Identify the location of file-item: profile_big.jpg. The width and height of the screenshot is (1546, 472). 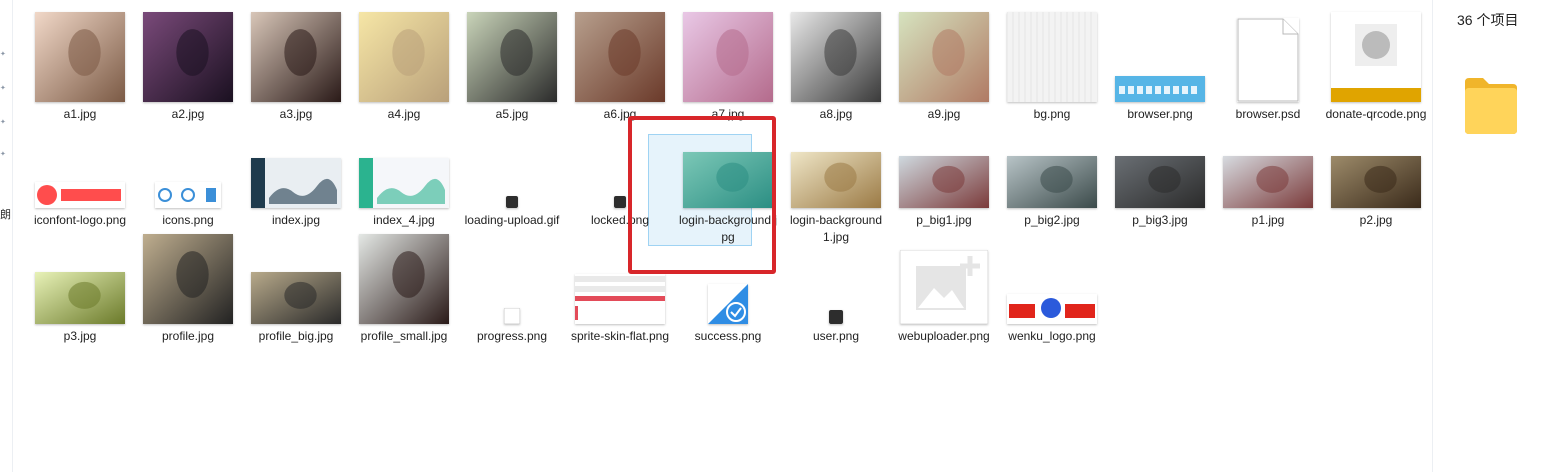
(296, 302).